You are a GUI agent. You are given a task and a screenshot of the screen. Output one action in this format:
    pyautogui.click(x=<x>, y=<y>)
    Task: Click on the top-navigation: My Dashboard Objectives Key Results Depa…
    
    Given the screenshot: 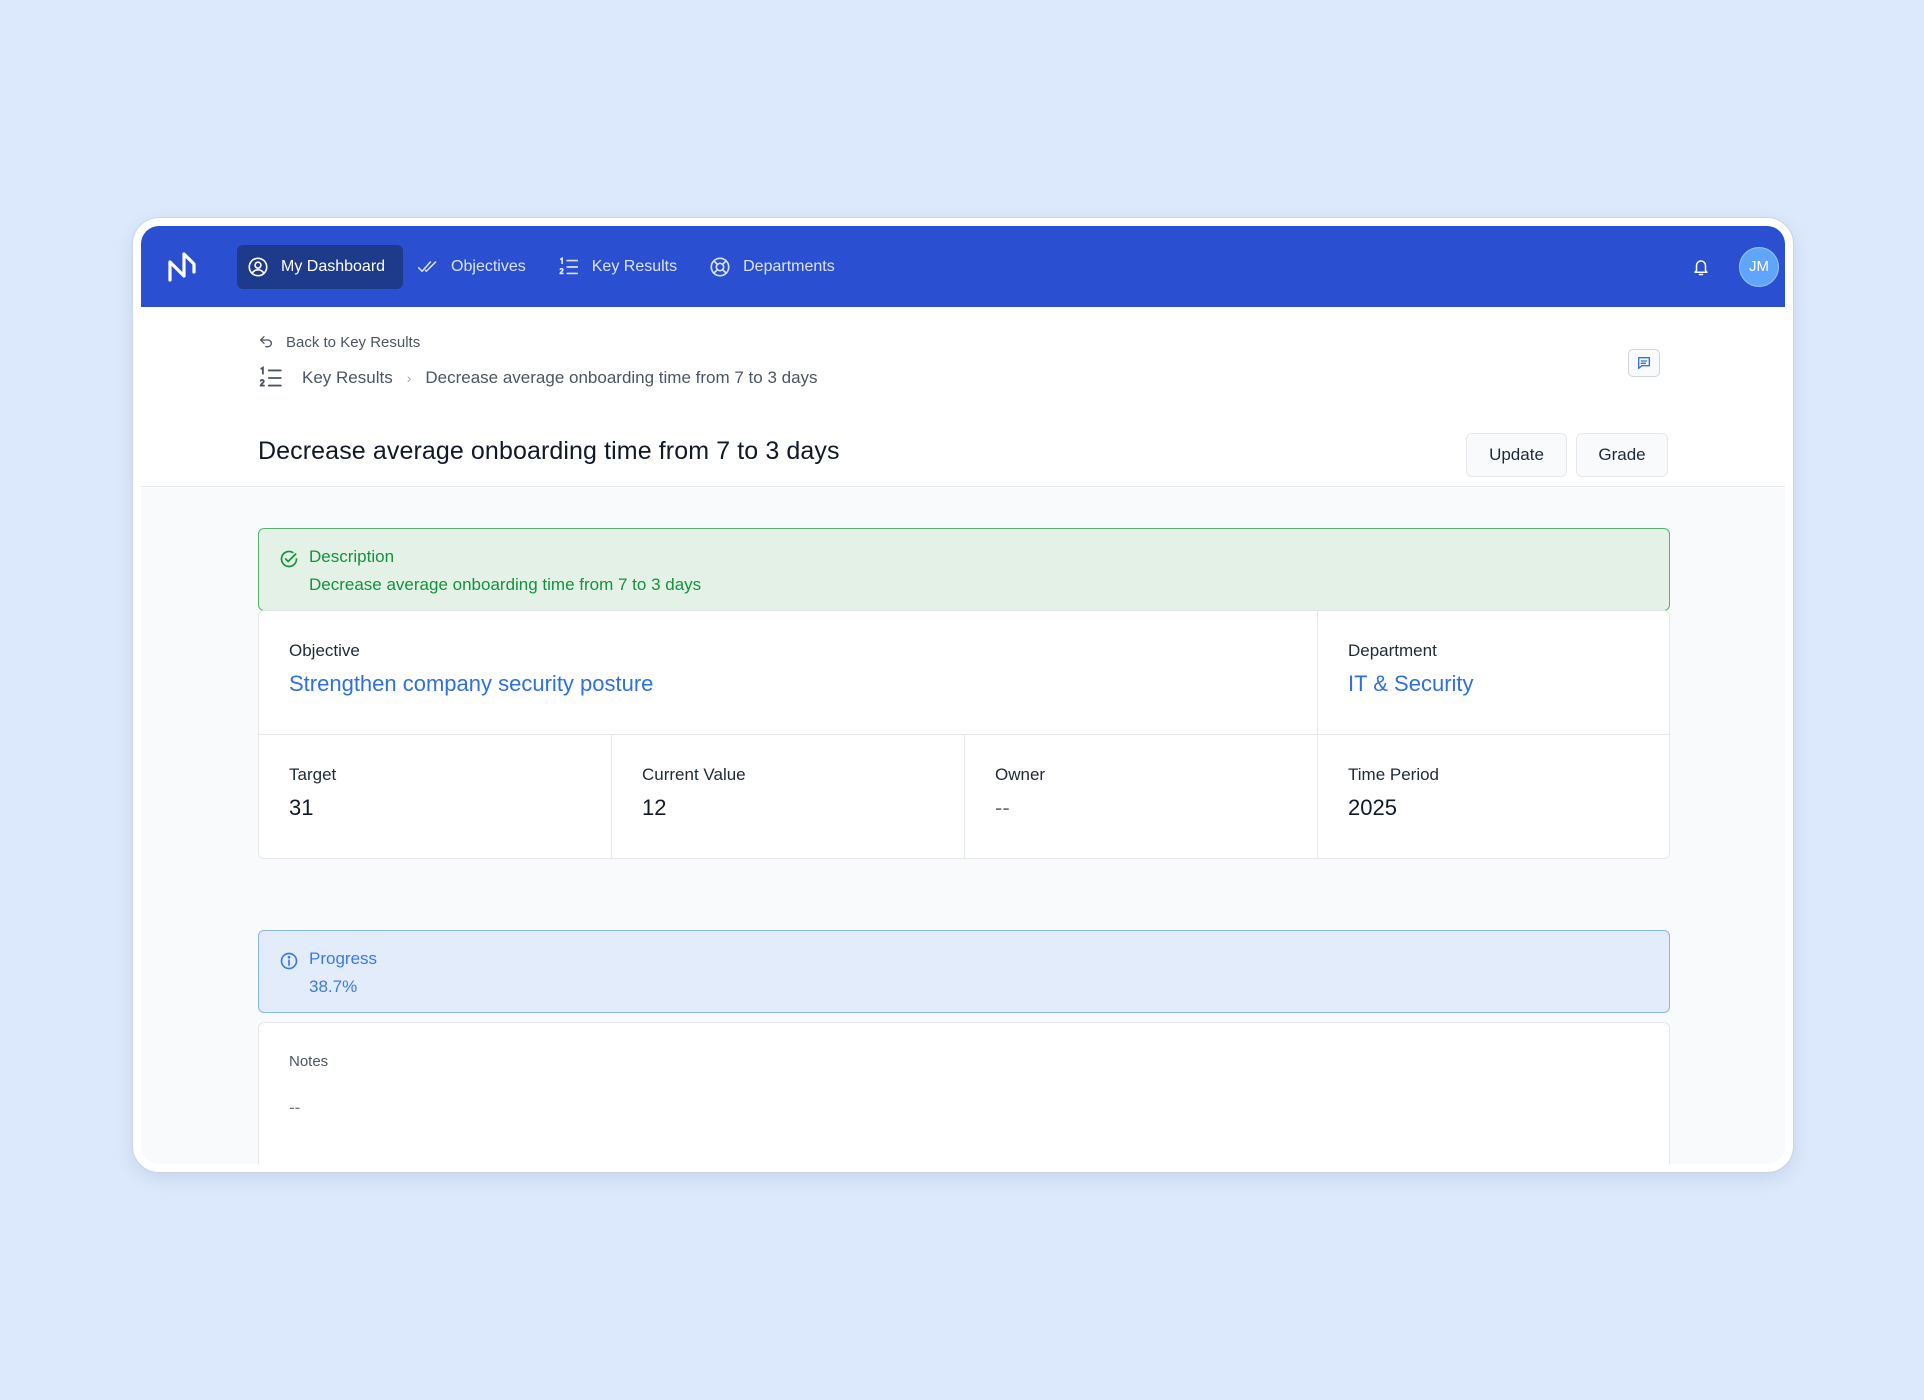 What is the action you would take?
    pyautogui.click(x=963, y=266)
    